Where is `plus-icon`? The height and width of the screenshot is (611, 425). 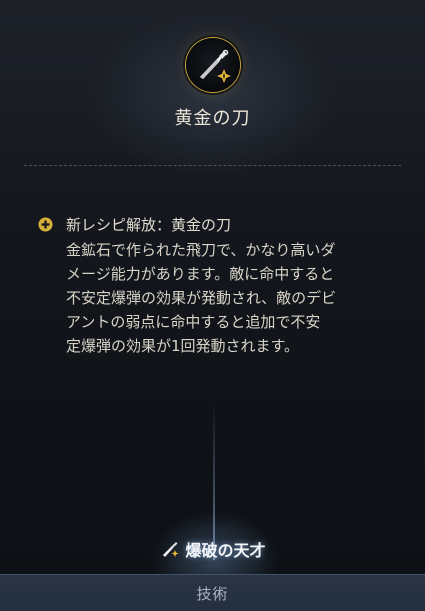 plus-icon is located at coordinates (45, 224).